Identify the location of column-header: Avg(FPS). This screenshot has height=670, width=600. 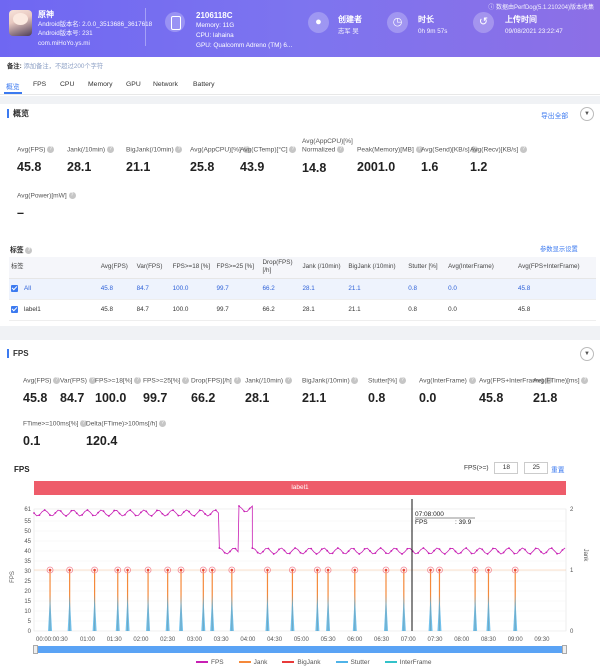
(116, 268).